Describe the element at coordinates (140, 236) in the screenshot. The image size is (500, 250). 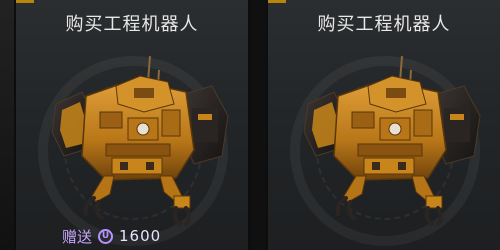
I see `price-amount: 1600` at that location.